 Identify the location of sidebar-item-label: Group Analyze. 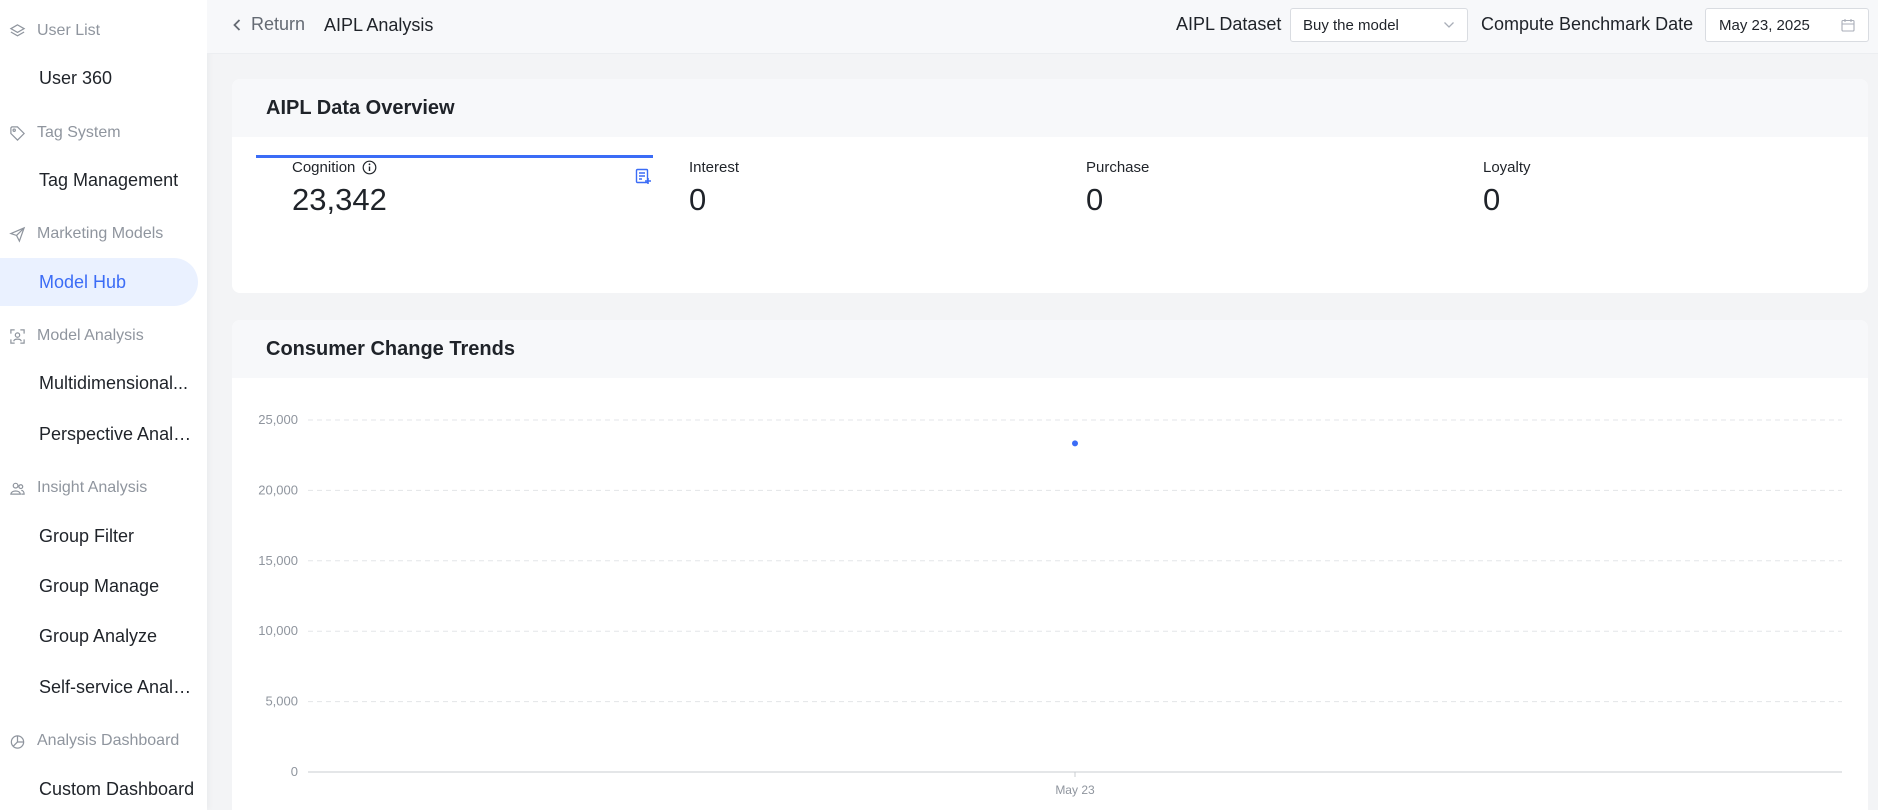
(98, 635).